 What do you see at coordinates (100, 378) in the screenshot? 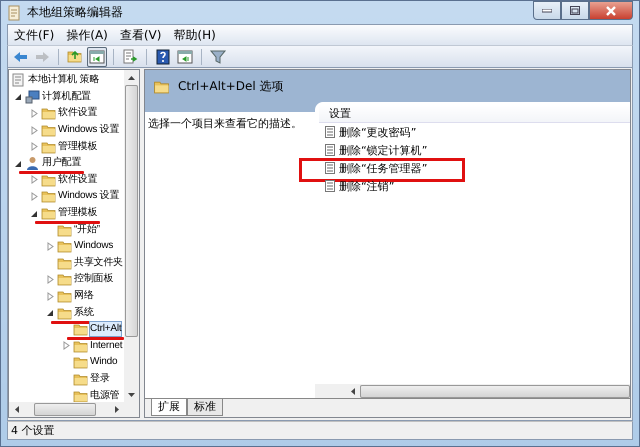
I see `tree-item: 登录` at bounding box center [100, 378].